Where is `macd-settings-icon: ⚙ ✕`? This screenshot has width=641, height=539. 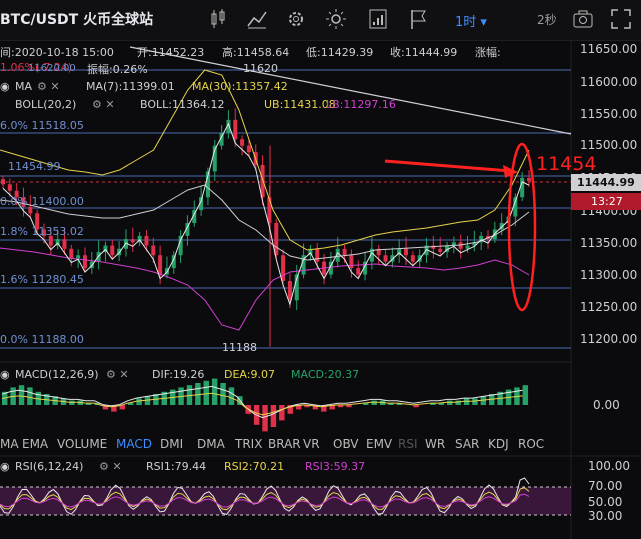 macd-settings-icon: ⚙ ✕ is located at coordinates (117, 374).